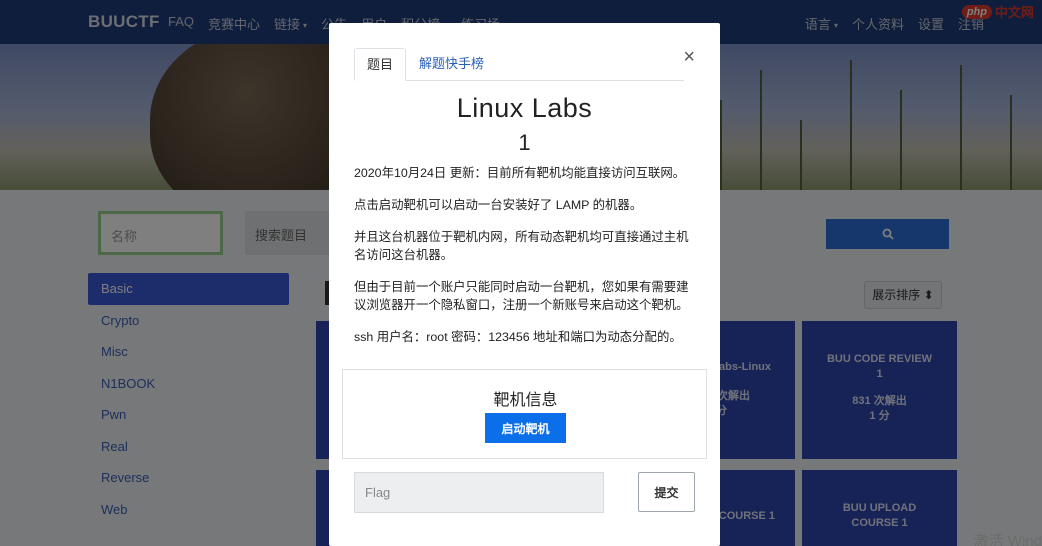  Describe the element at coordinates (518, 337) in the screenshot. I see `description-paragraph: ssh 用户名：root 密码：123456 地址和端口为动态分配的。` at that location.